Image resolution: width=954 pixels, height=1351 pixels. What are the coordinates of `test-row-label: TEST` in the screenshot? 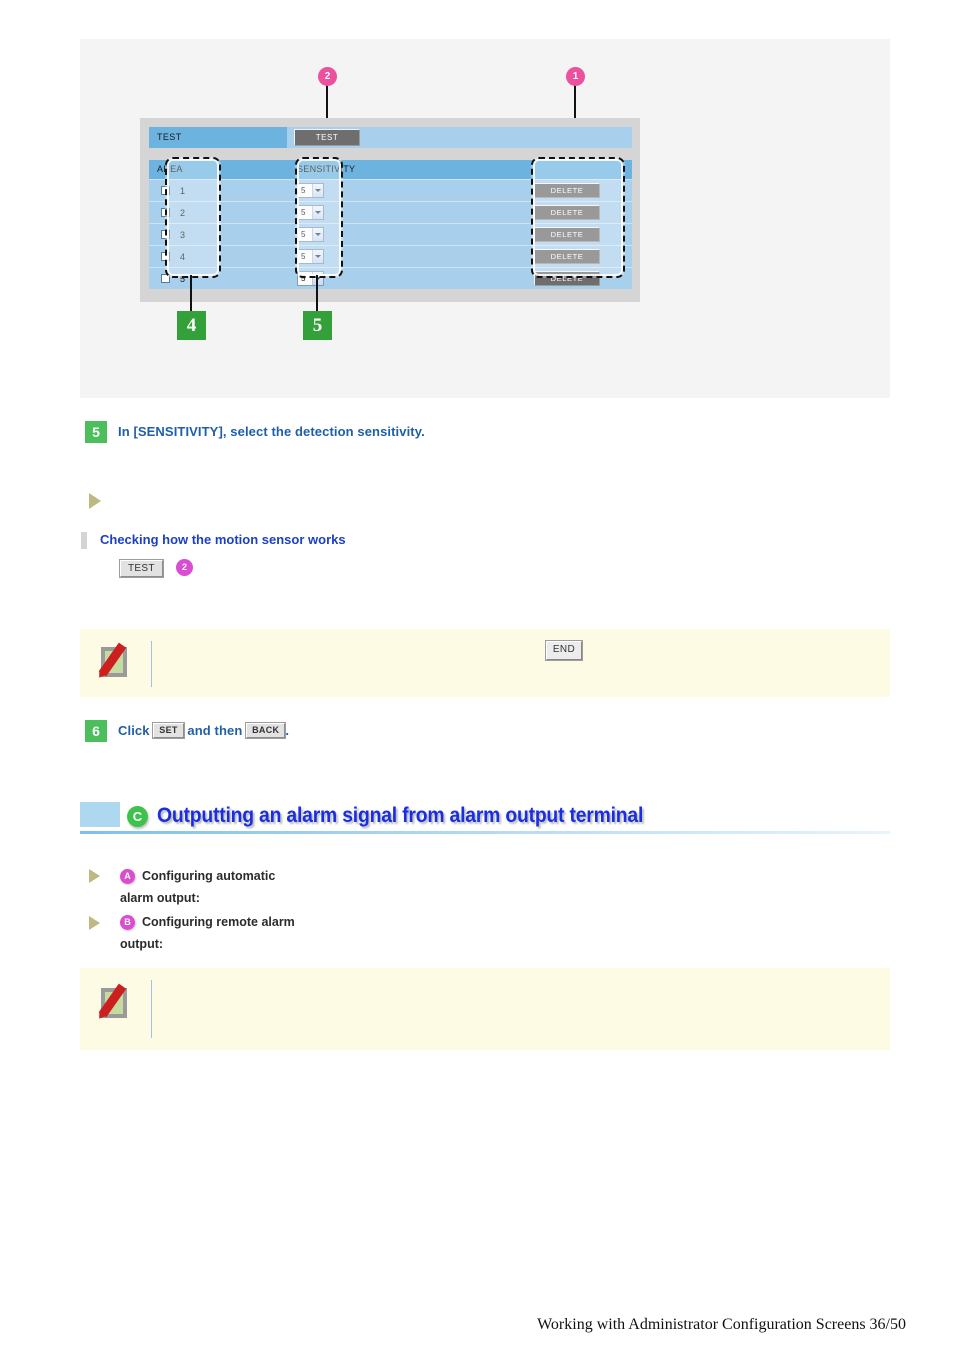 It's located at (218, 137).